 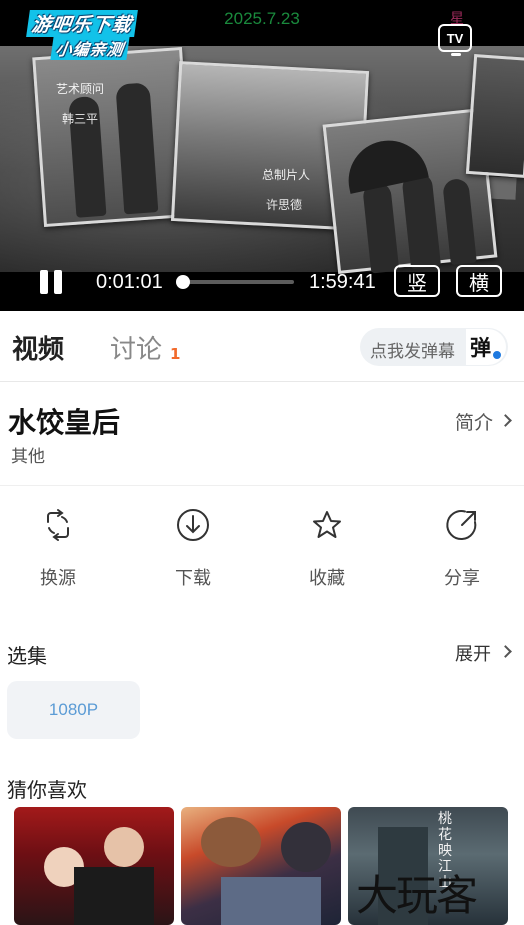 I want to click on expand-label: 展开, so click(x=473, y=654).